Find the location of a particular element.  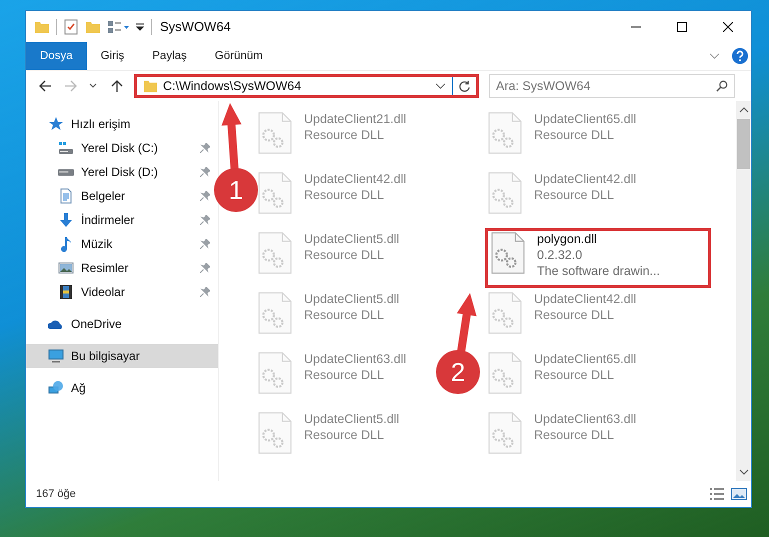

address-bar: C:\Windows\SysWOW64 is located at coordinates (306, 86).